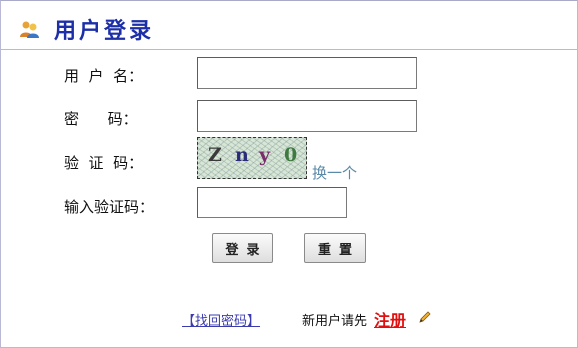  Describe the element at coordinates (307, 116) in the screenshot. I see `password-input` at that location.